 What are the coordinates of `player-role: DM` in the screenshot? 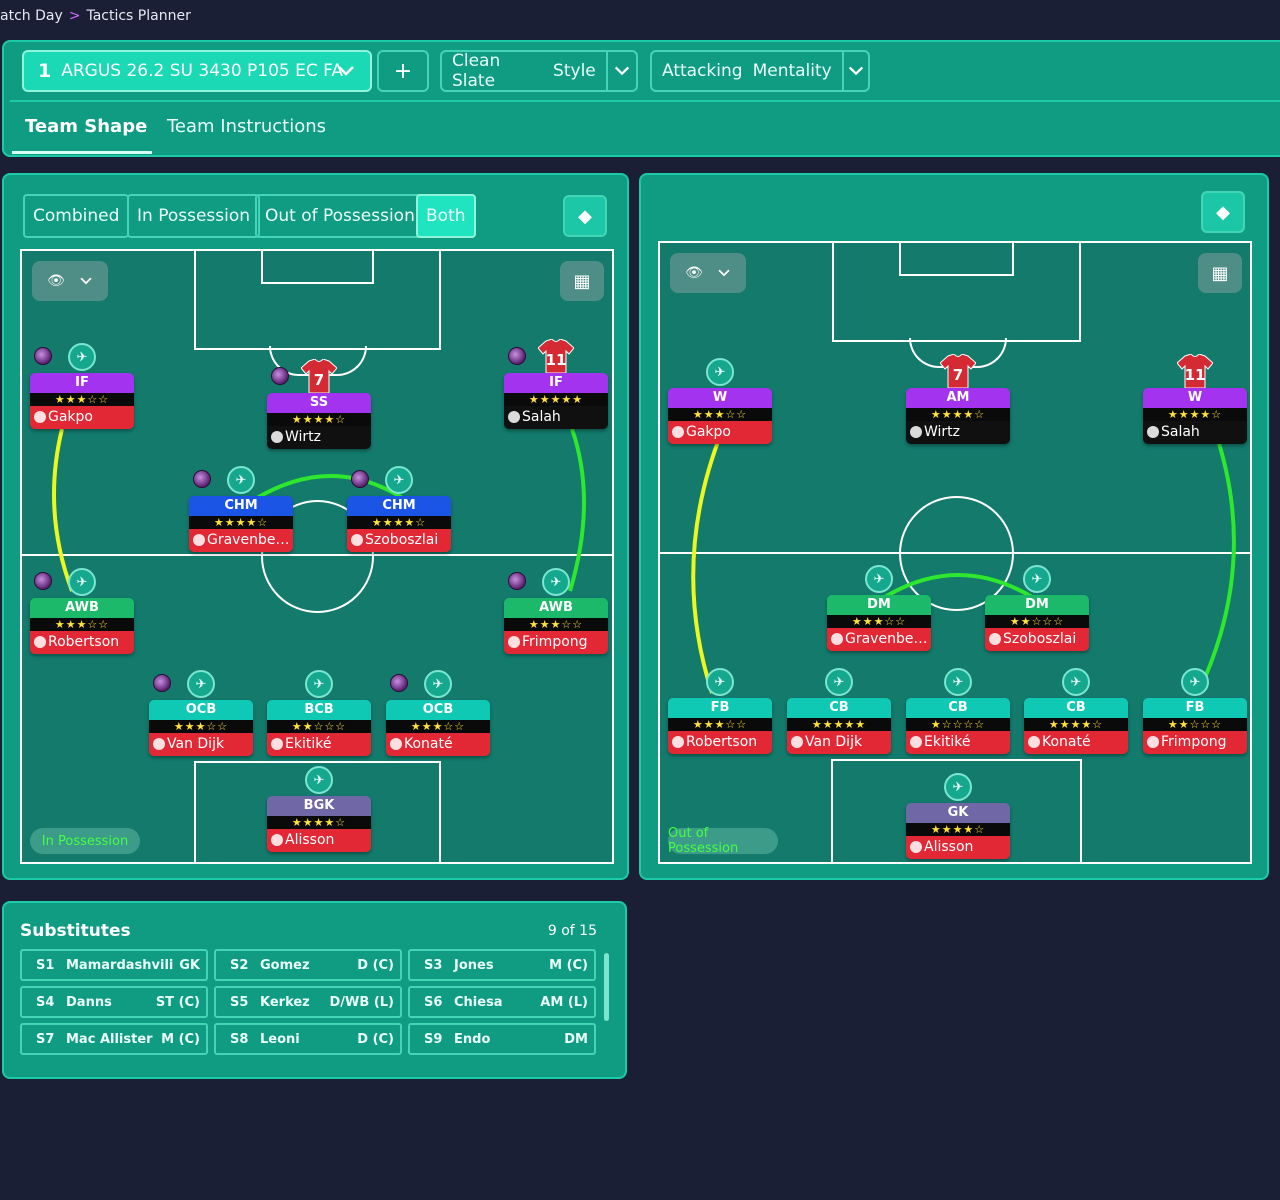 It's located at (1037, 605).